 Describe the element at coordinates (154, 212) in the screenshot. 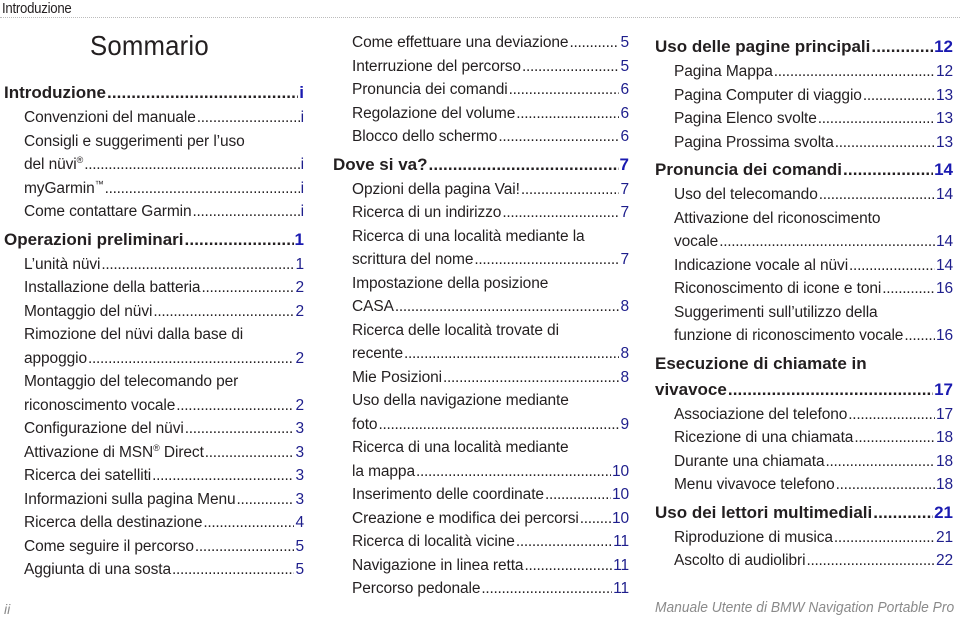

I see `toc-entry: Come contattare Garmin i` at that location.